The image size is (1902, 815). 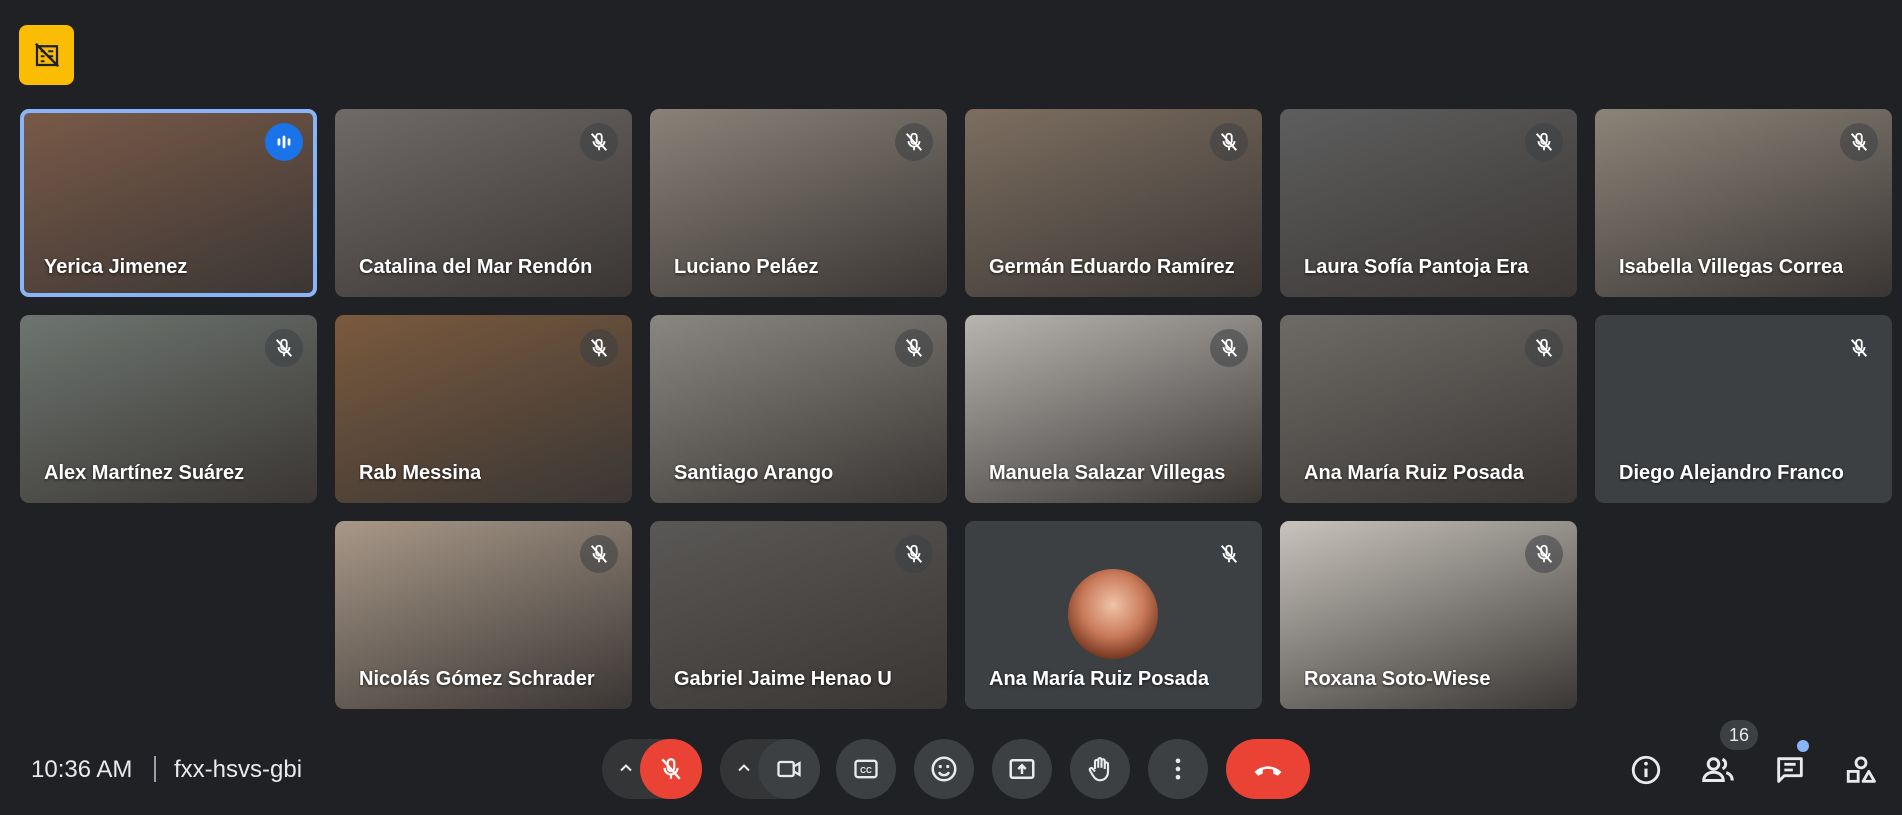 I want to click on participant-name: Laura Sofía Pantoja Era, so click(x=1416, y=267).